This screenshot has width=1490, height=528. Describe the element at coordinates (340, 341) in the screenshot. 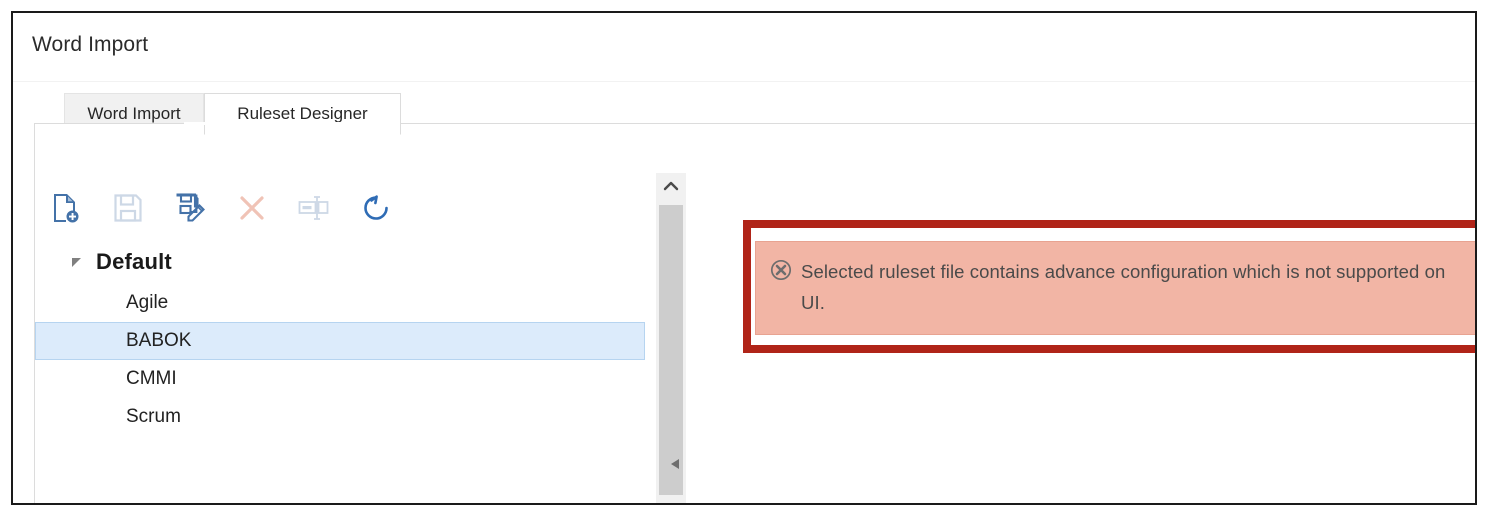

I see `tree-item-babok: BABOK` at that location.